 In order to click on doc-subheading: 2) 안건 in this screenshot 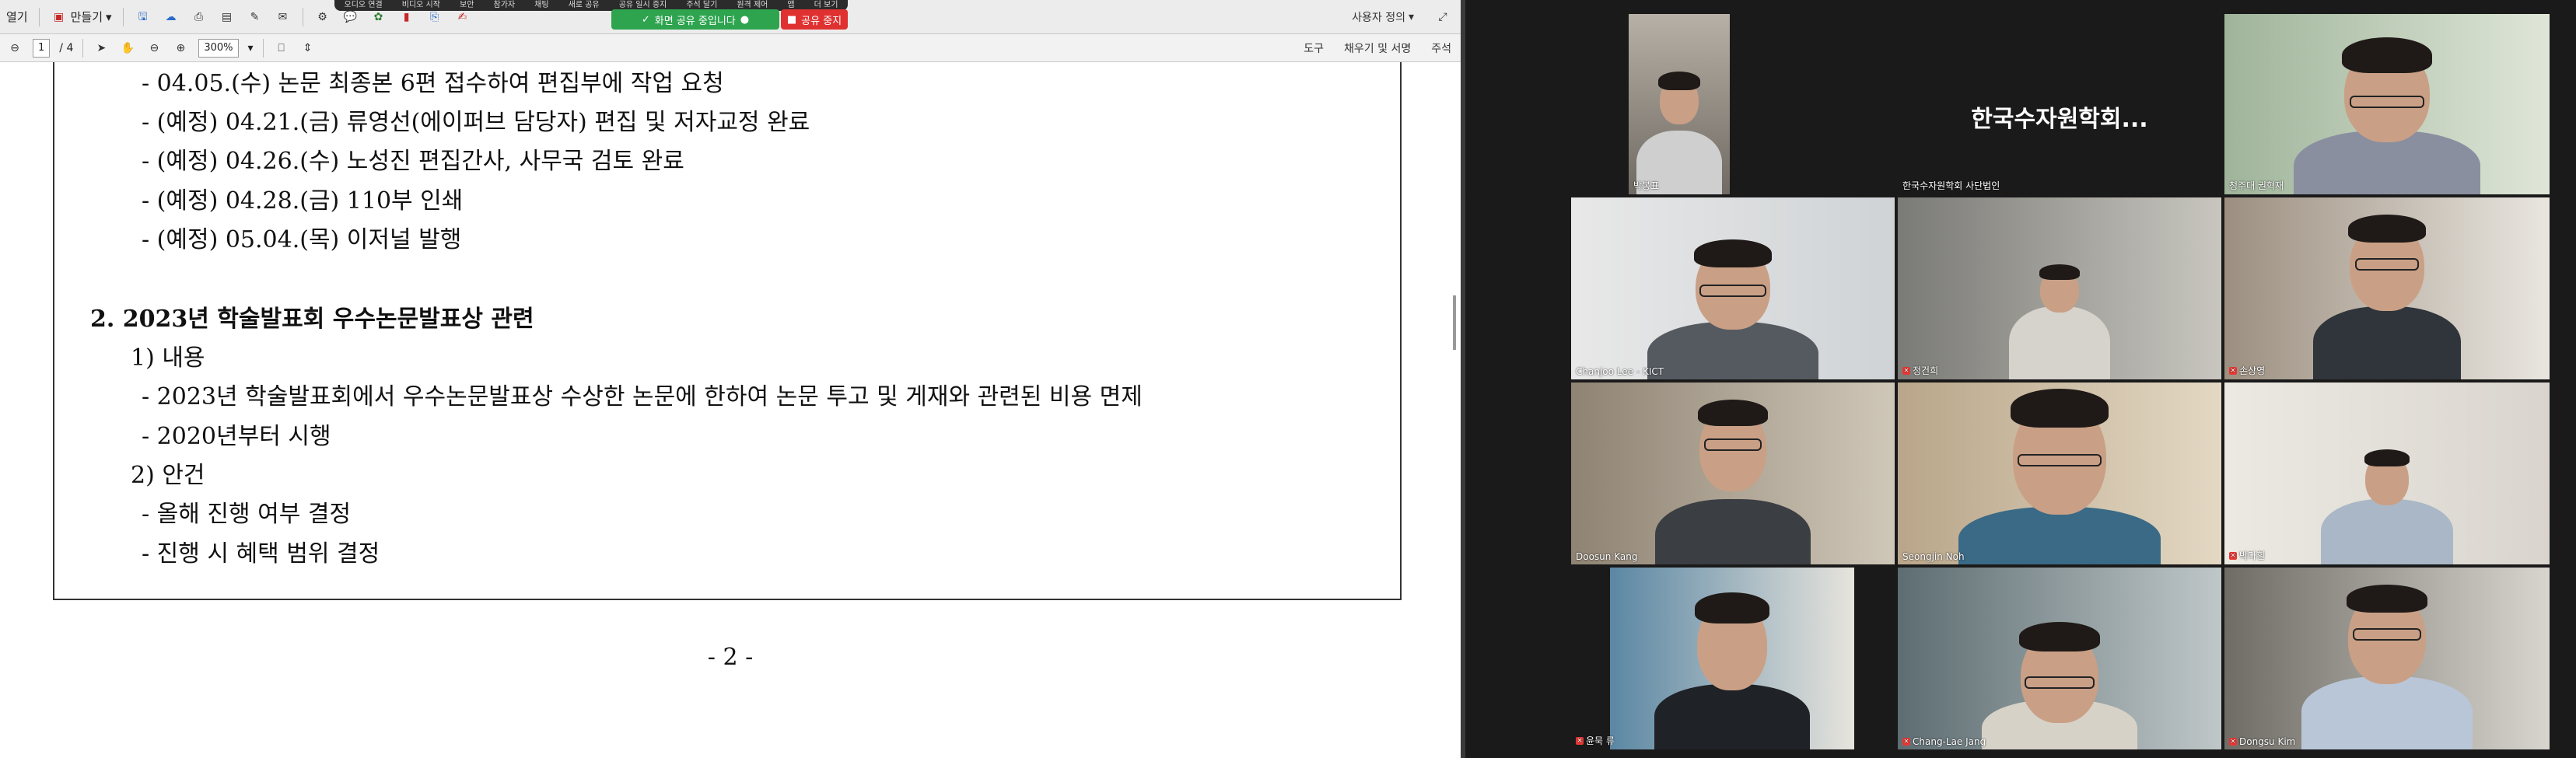, I will do `click(168, 475)`.